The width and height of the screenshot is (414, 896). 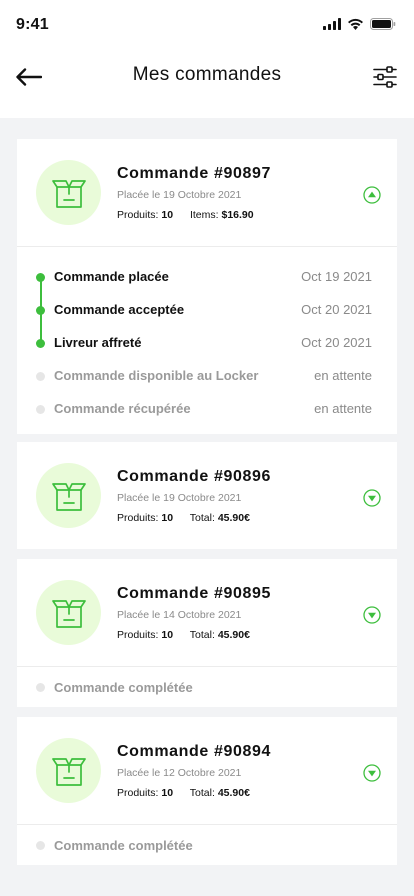 What do you see at coordinates (122, 408) in the screenshot?
I see `step-label: Commande récupérée` at bounding box center [122, 408].